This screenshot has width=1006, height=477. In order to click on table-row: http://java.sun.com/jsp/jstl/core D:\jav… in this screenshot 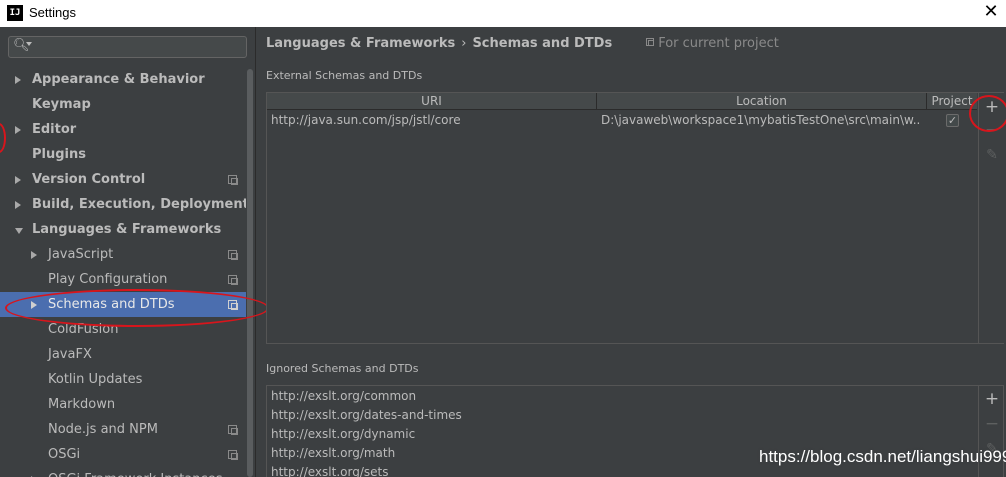, I will do `click(622, 120)`.